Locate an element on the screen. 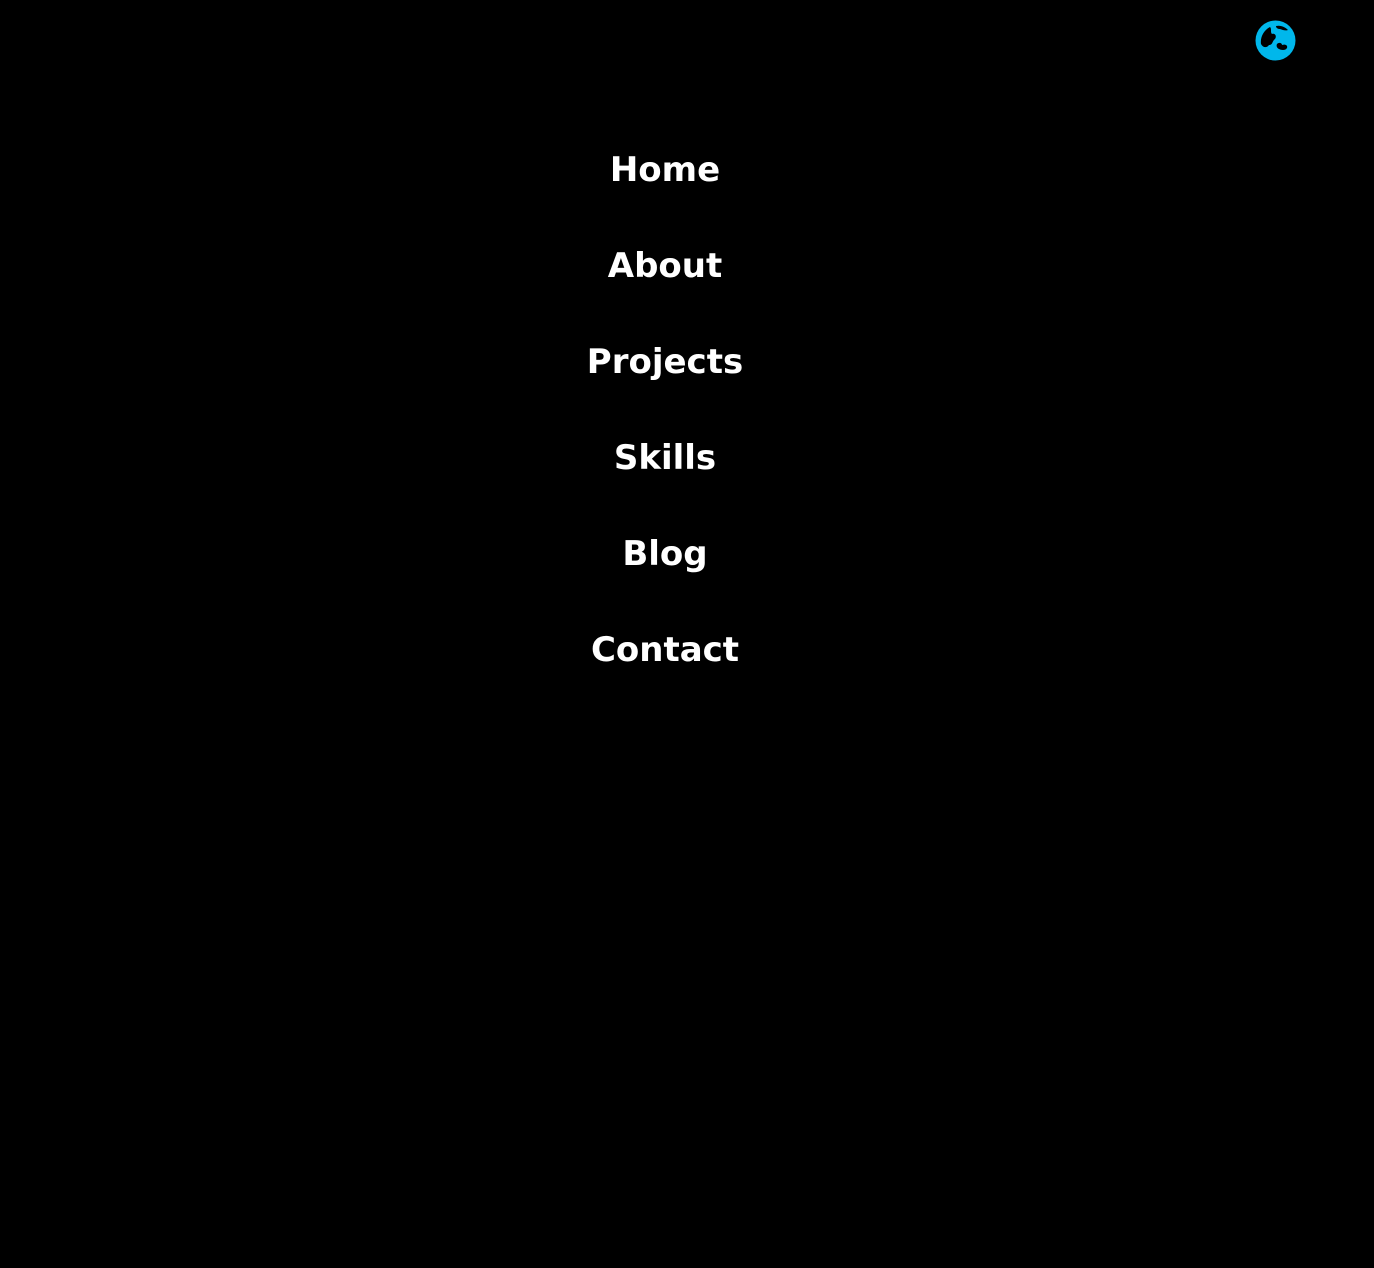  nav-item-home: Home is located at coordinates (665, 186).